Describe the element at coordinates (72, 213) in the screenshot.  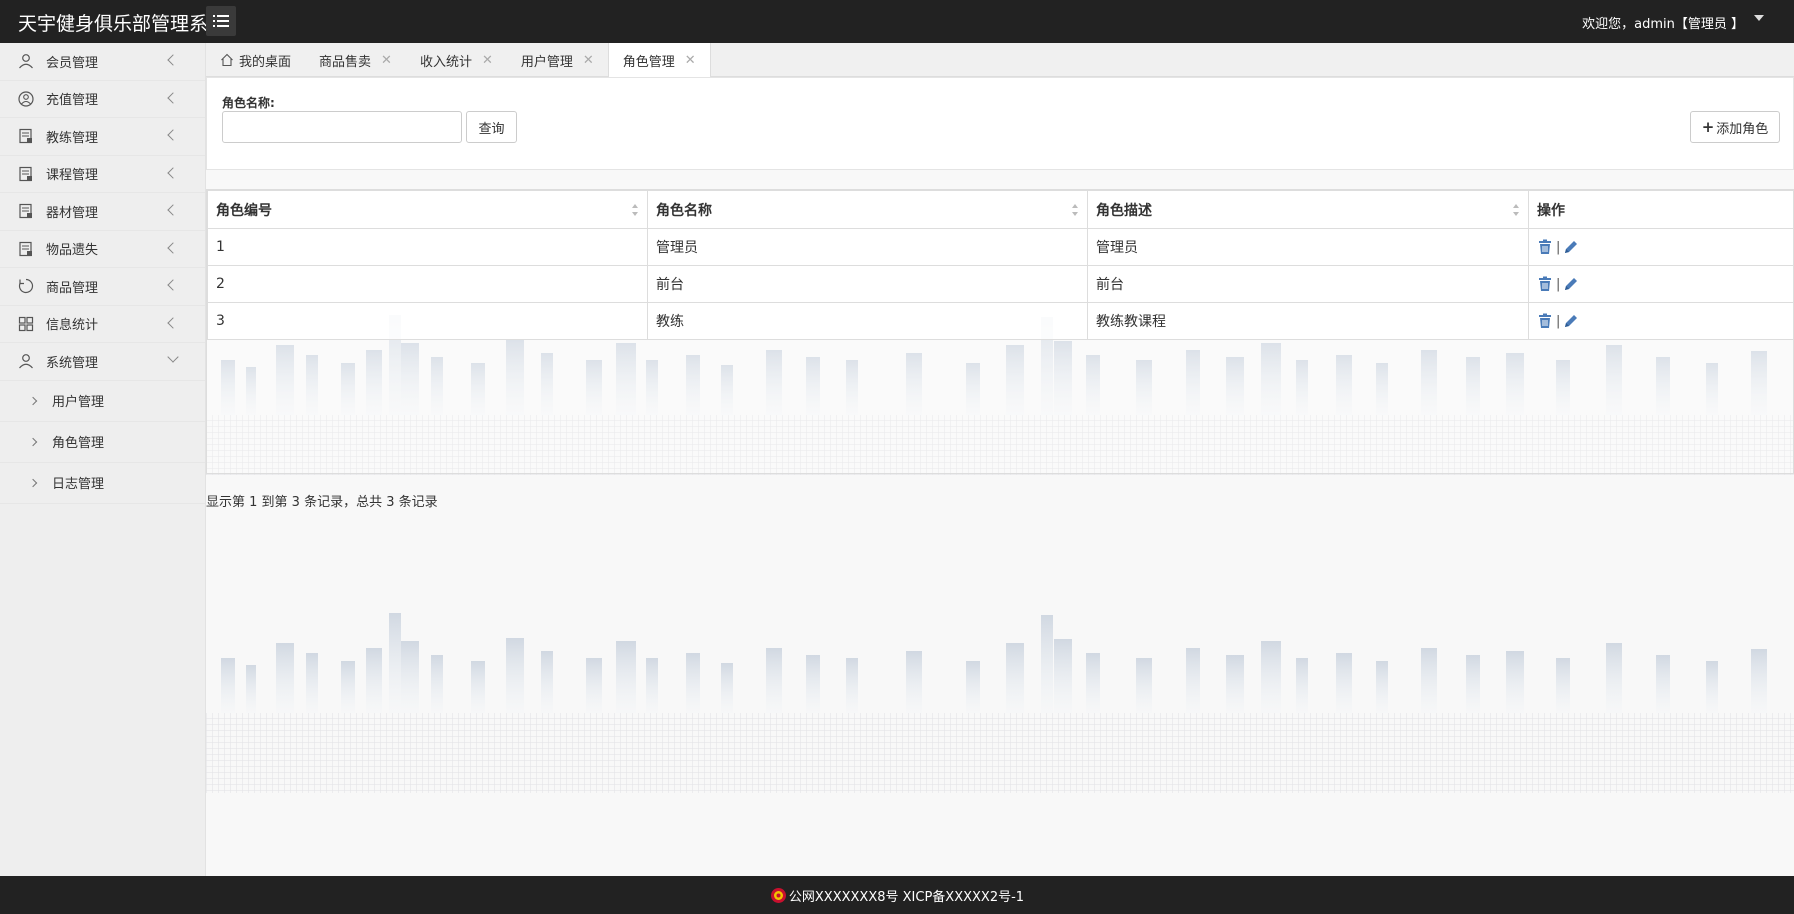
I see `sidebar-item-label: 器材管理` at that location.